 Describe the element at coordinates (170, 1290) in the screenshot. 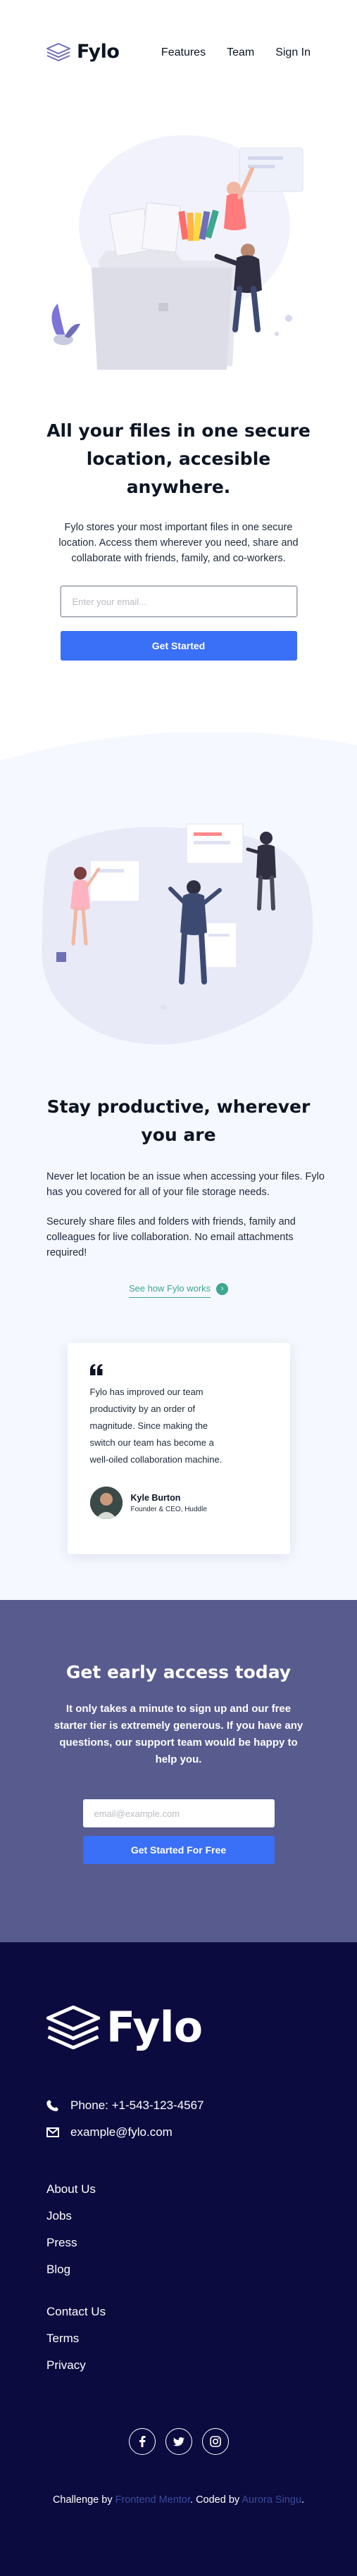

I see `see-how-fylo-works-link: See how Fylo works` at that location.